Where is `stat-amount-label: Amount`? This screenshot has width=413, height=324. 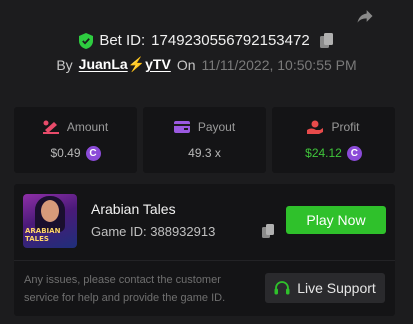
stat-amount-label: Amount is located at coordinates (87, 126).